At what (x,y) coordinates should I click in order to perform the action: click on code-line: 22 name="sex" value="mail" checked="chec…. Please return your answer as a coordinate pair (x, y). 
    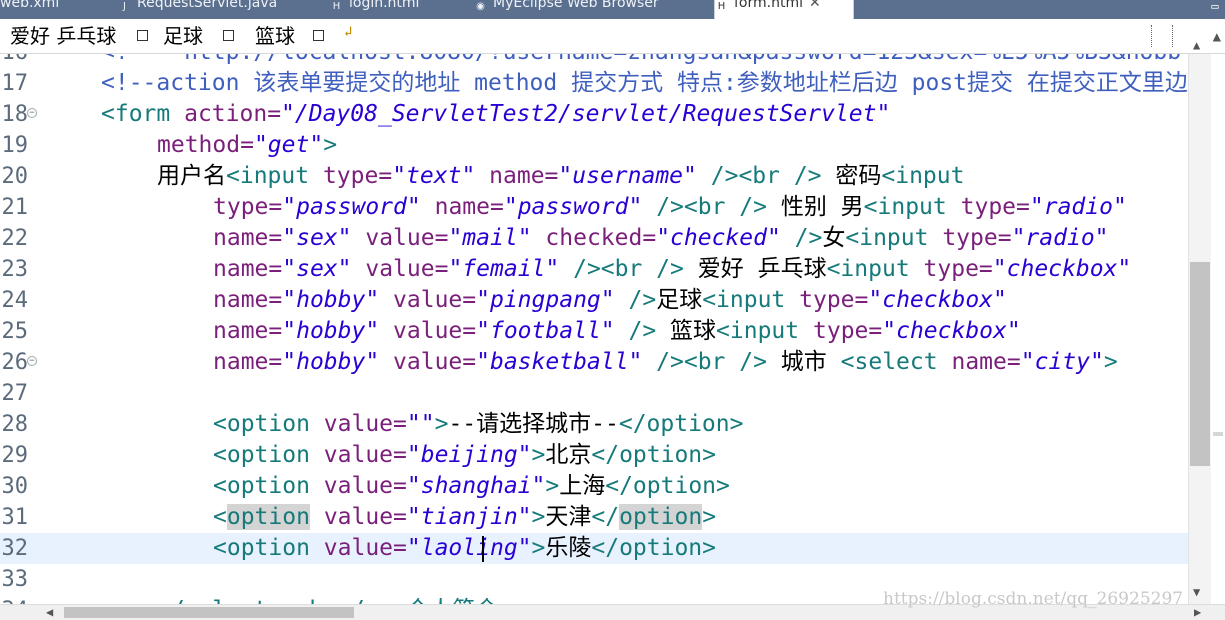
    Looking at the image, I should click on (594, 238).